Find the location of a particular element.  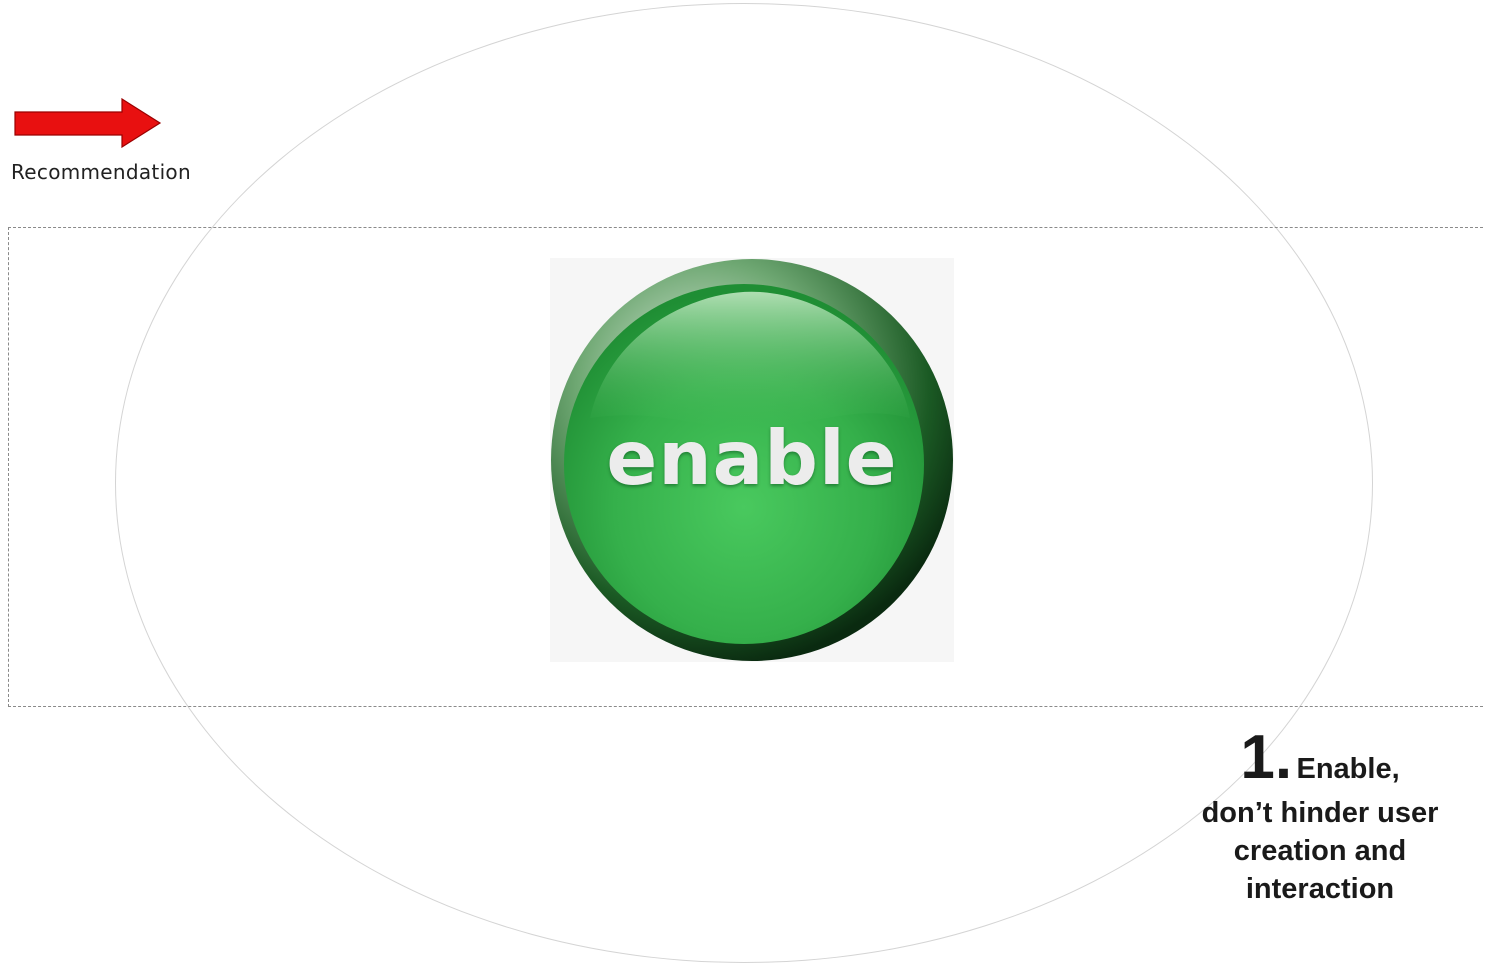

caption-number: 1. is located at coordinates (1266, 757).